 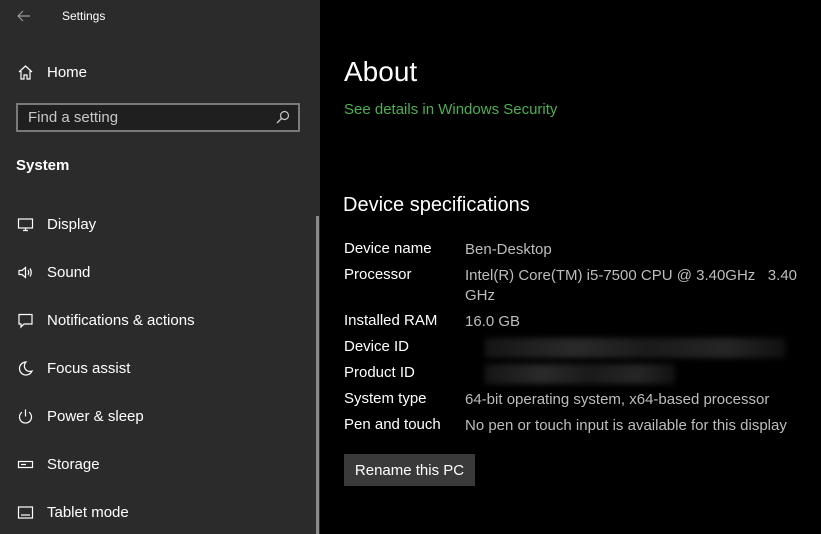 What do you see at coordinates (89, 368) in the screenshot?
I see `sidebar-item-label: Focus assist` at bounding box center [89, 368].